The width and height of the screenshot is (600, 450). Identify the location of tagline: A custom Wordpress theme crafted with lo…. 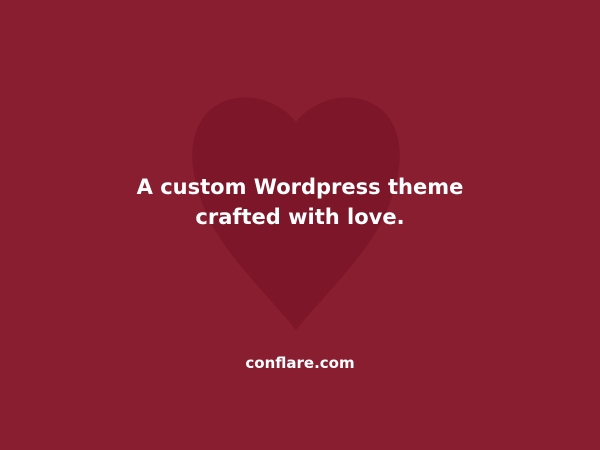
(300, 202).